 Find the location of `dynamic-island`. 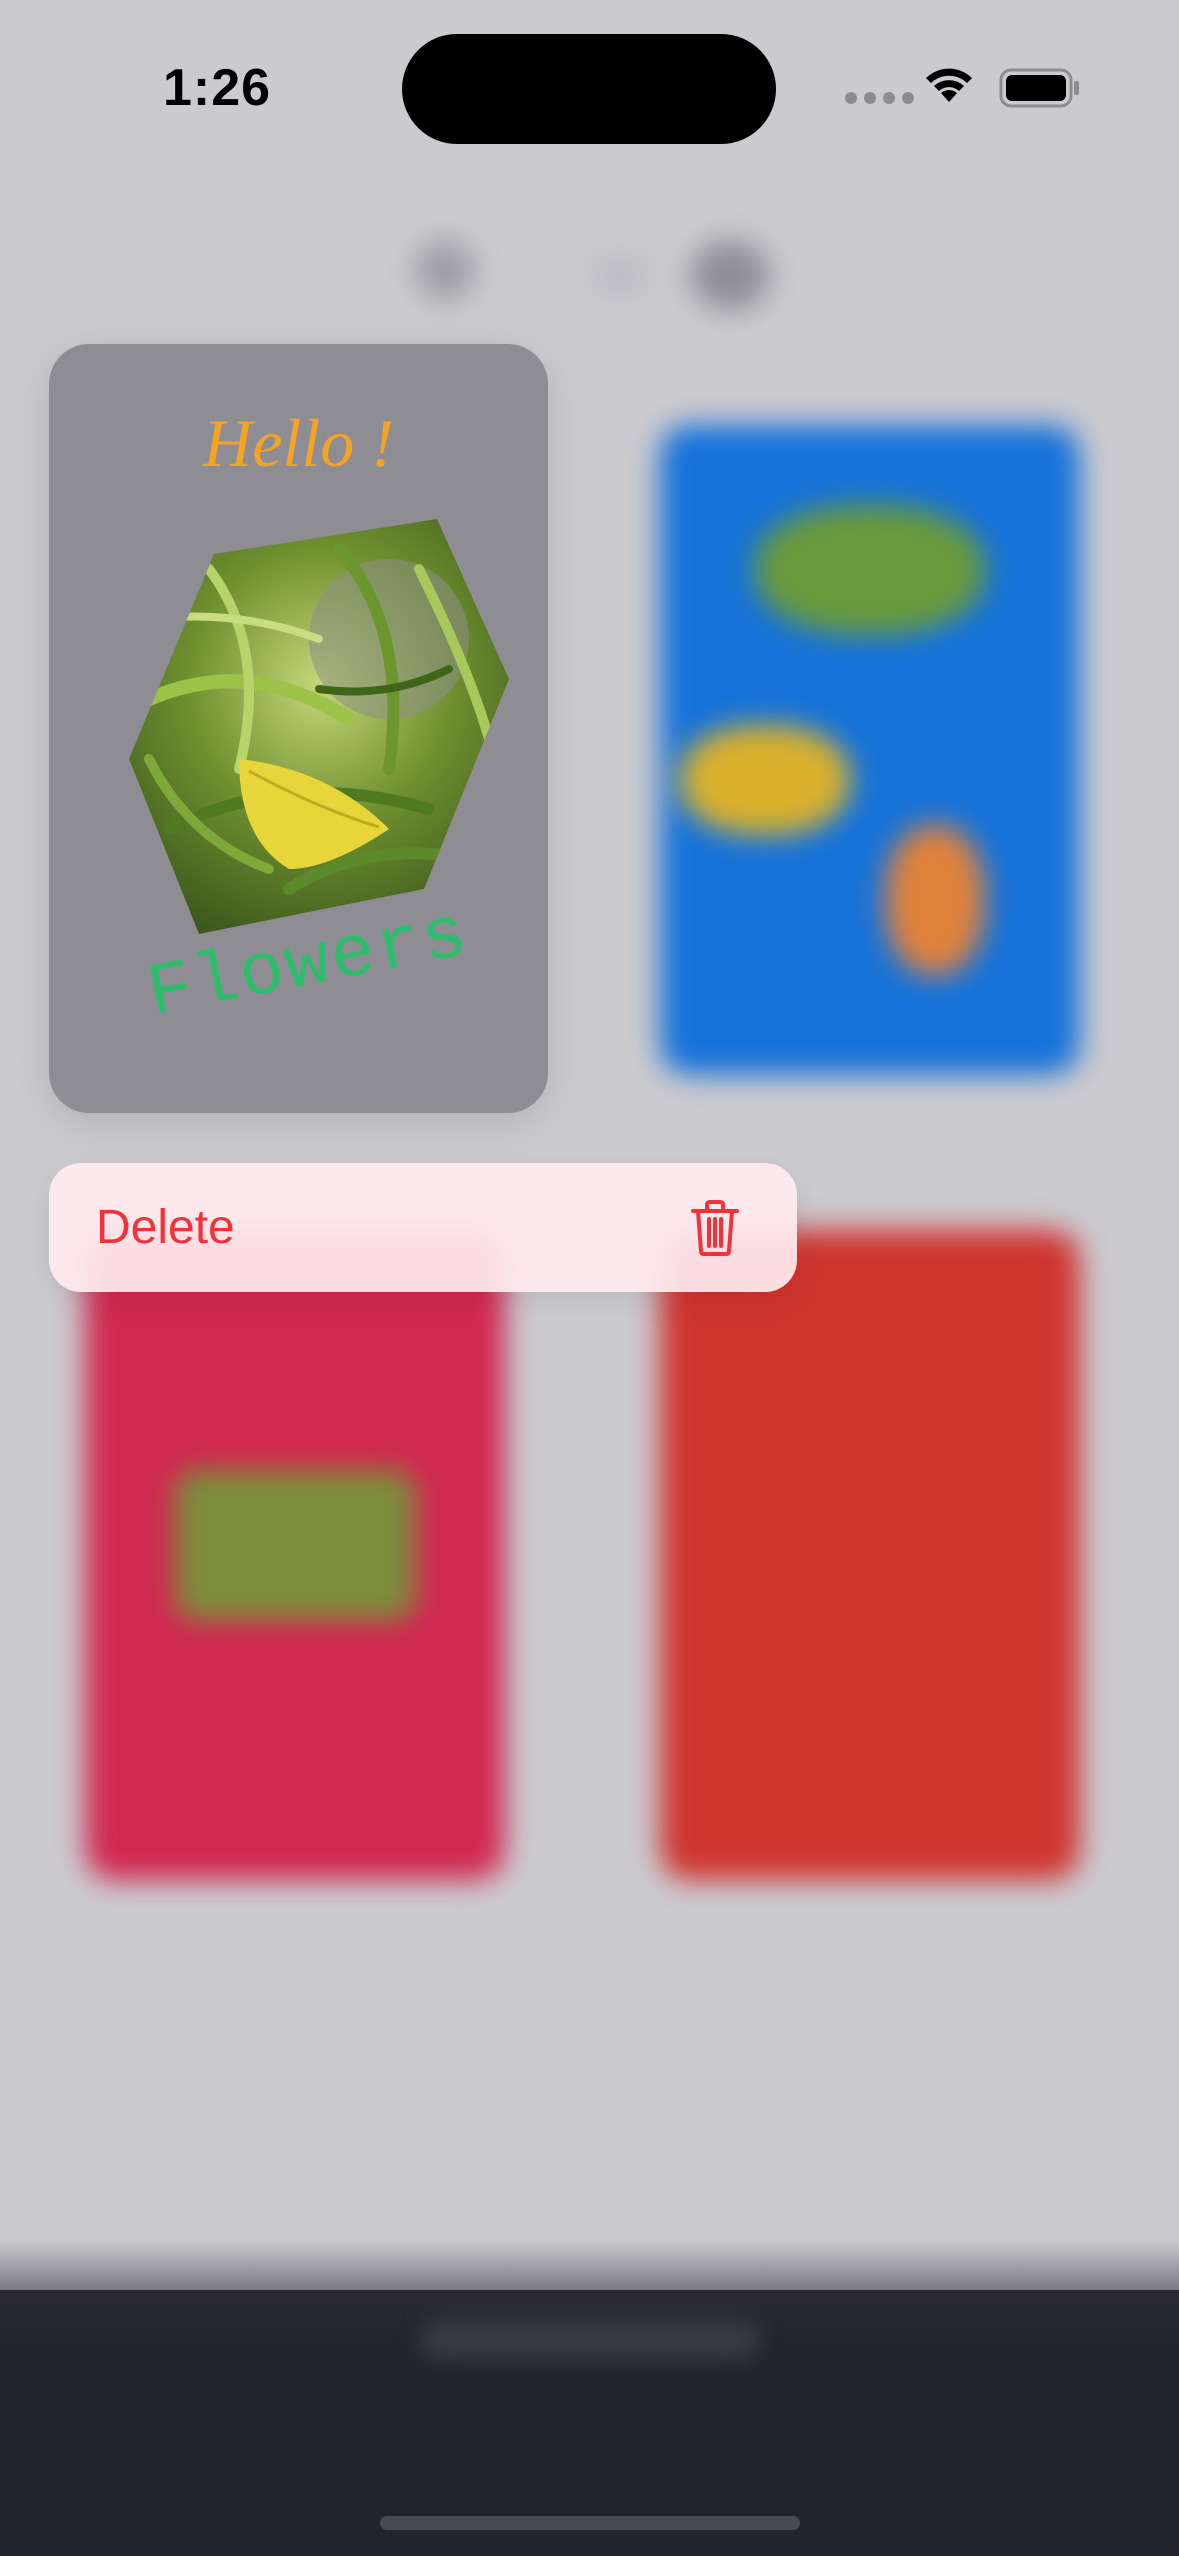

dynamic-island is located at coordinates (589, 89).